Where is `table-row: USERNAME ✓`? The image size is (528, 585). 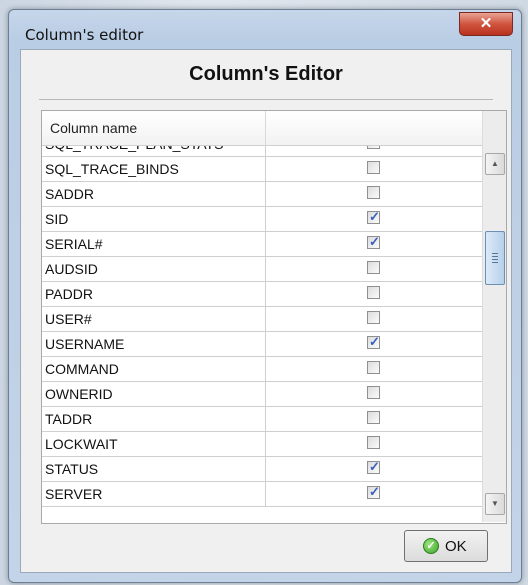 table-row: USERNAME ✓ is located at coordinates (262, 344).